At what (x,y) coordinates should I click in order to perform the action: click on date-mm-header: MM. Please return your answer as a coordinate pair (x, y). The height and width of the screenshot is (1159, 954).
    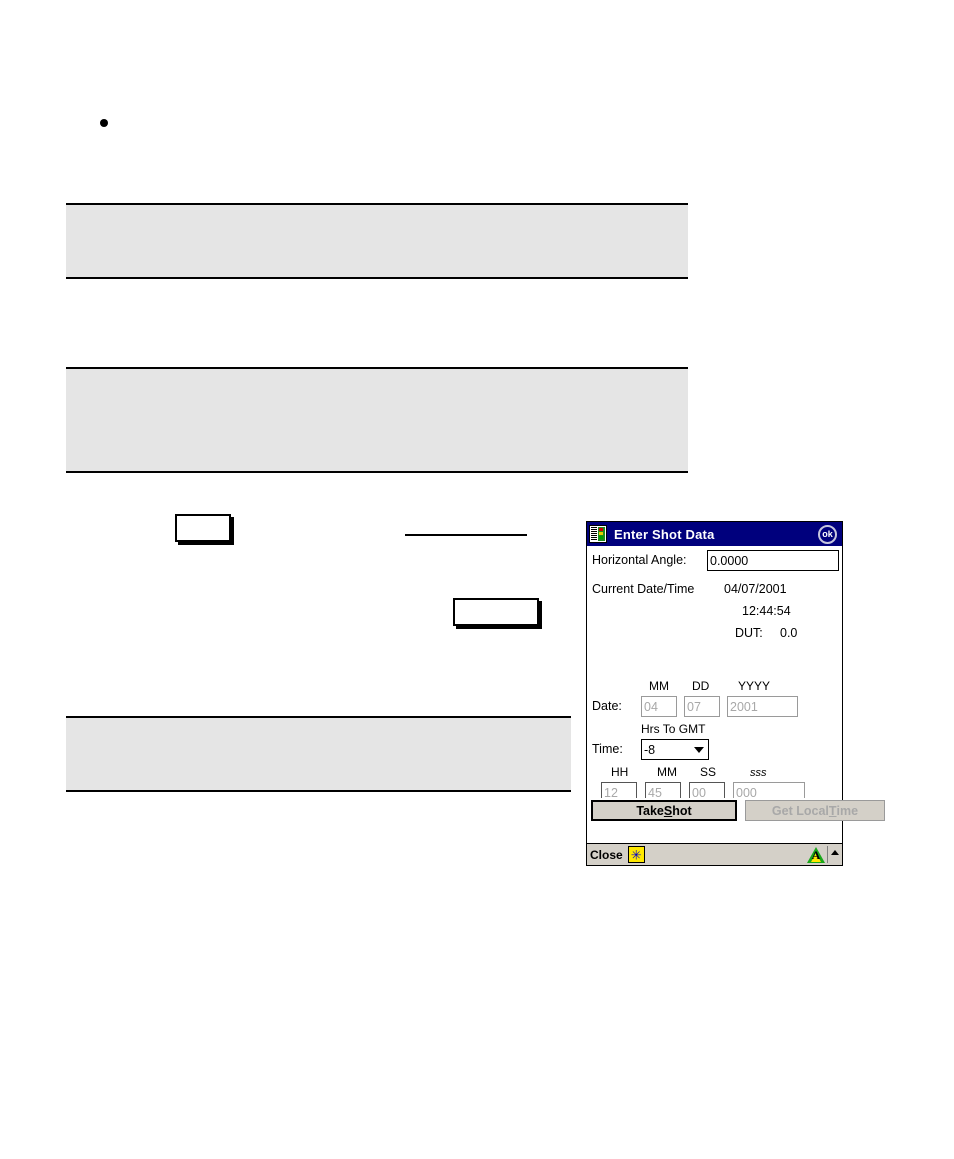
    Looking at the image, I should click on (659, 686).